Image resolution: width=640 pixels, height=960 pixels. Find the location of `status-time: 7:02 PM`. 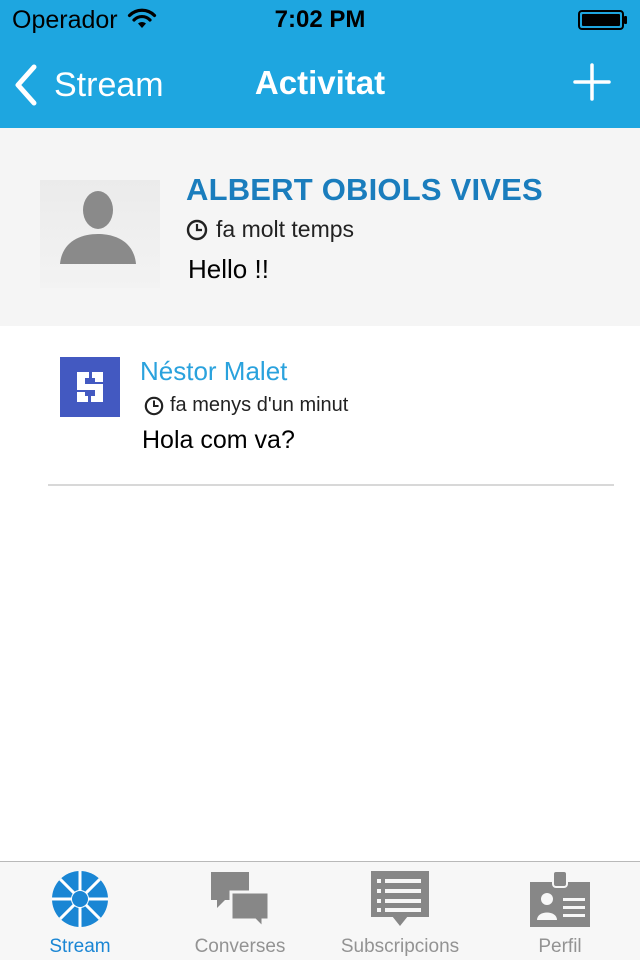

status-time: 7:02 PM is located at coordinates (320, 19).